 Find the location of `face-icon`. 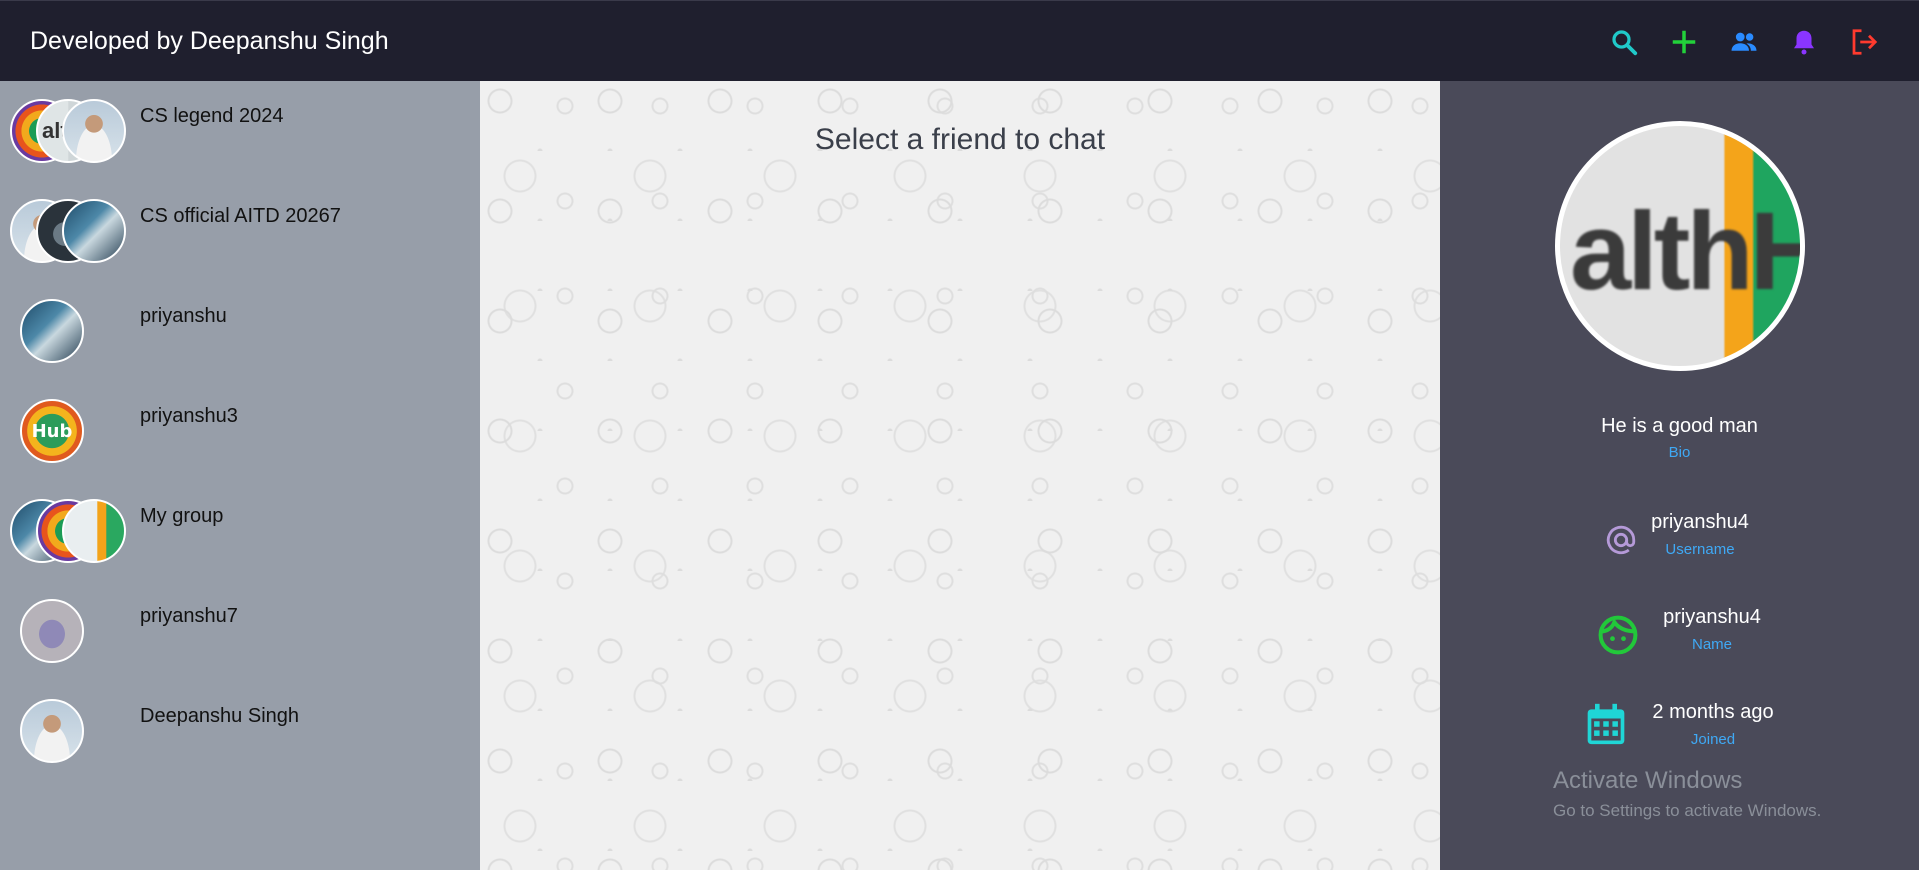

face-icon is located at coordinates (1618, 635).